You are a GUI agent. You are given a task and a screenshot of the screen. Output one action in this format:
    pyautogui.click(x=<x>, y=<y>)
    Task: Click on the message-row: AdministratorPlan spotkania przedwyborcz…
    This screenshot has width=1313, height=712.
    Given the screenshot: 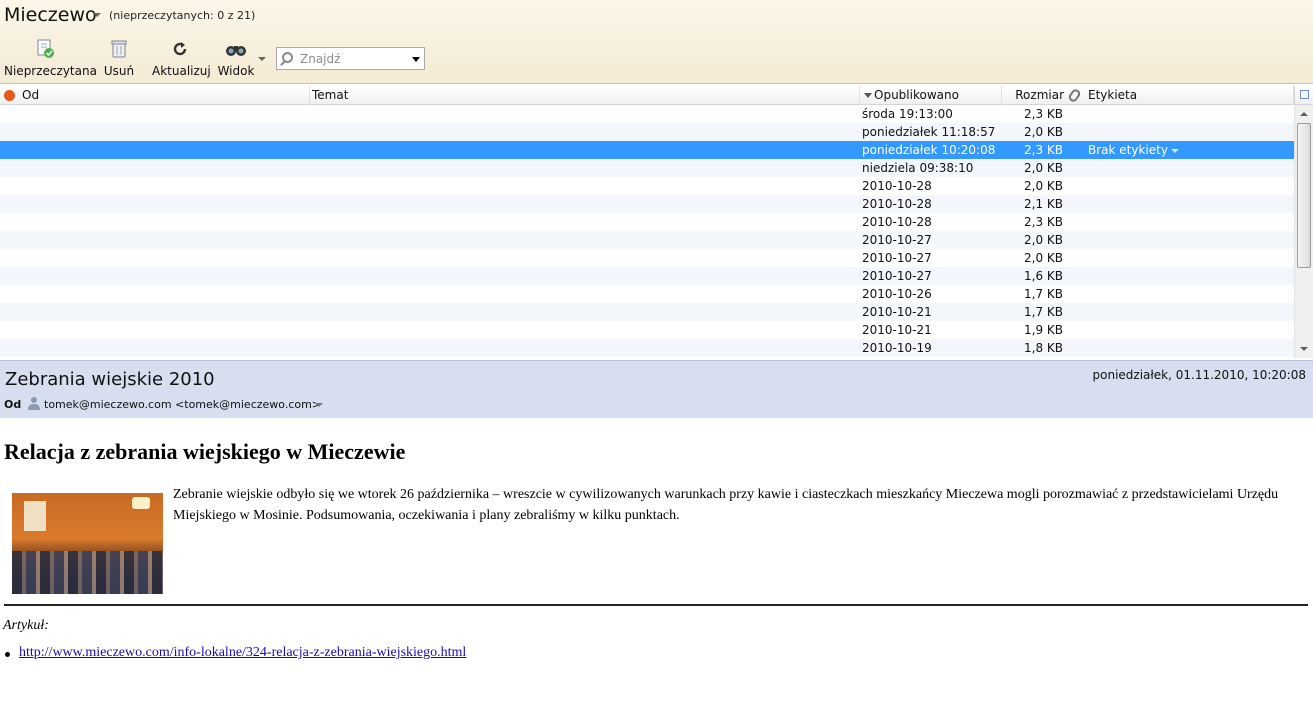 What is the action you would take?
    pyautogui.click(x=647, y=132)
    